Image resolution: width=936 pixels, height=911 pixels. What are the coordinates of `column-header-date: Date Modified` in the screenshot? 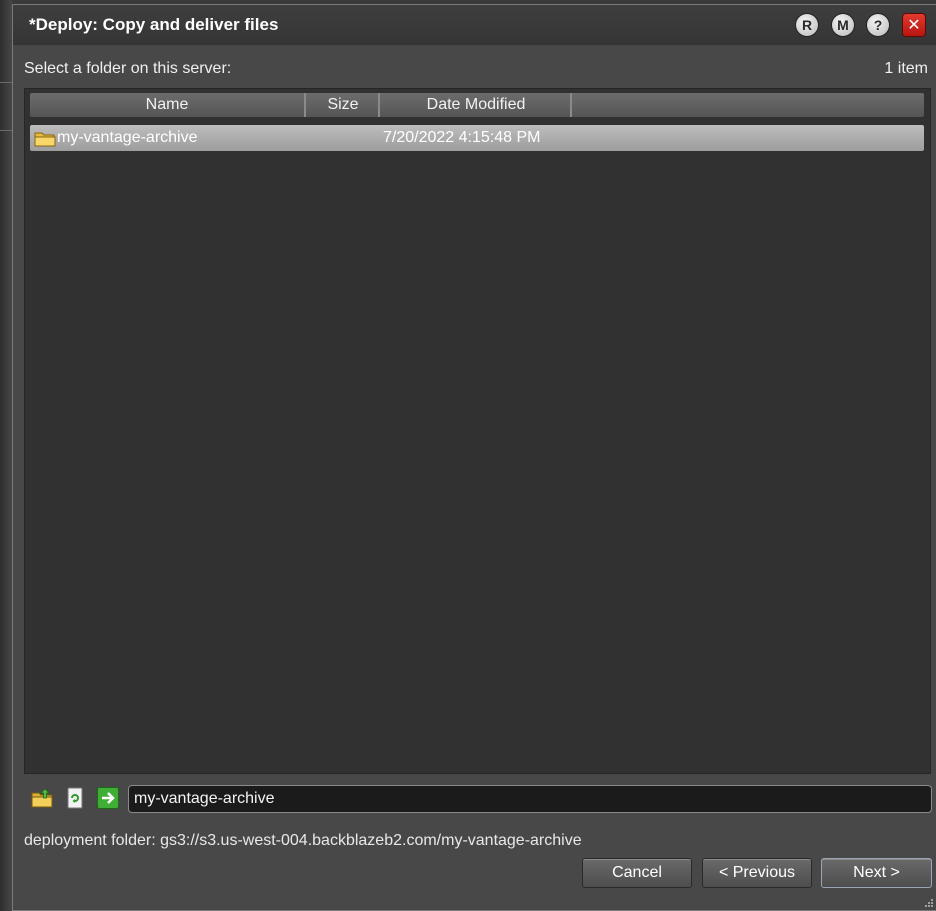 It's located at (477, 105).